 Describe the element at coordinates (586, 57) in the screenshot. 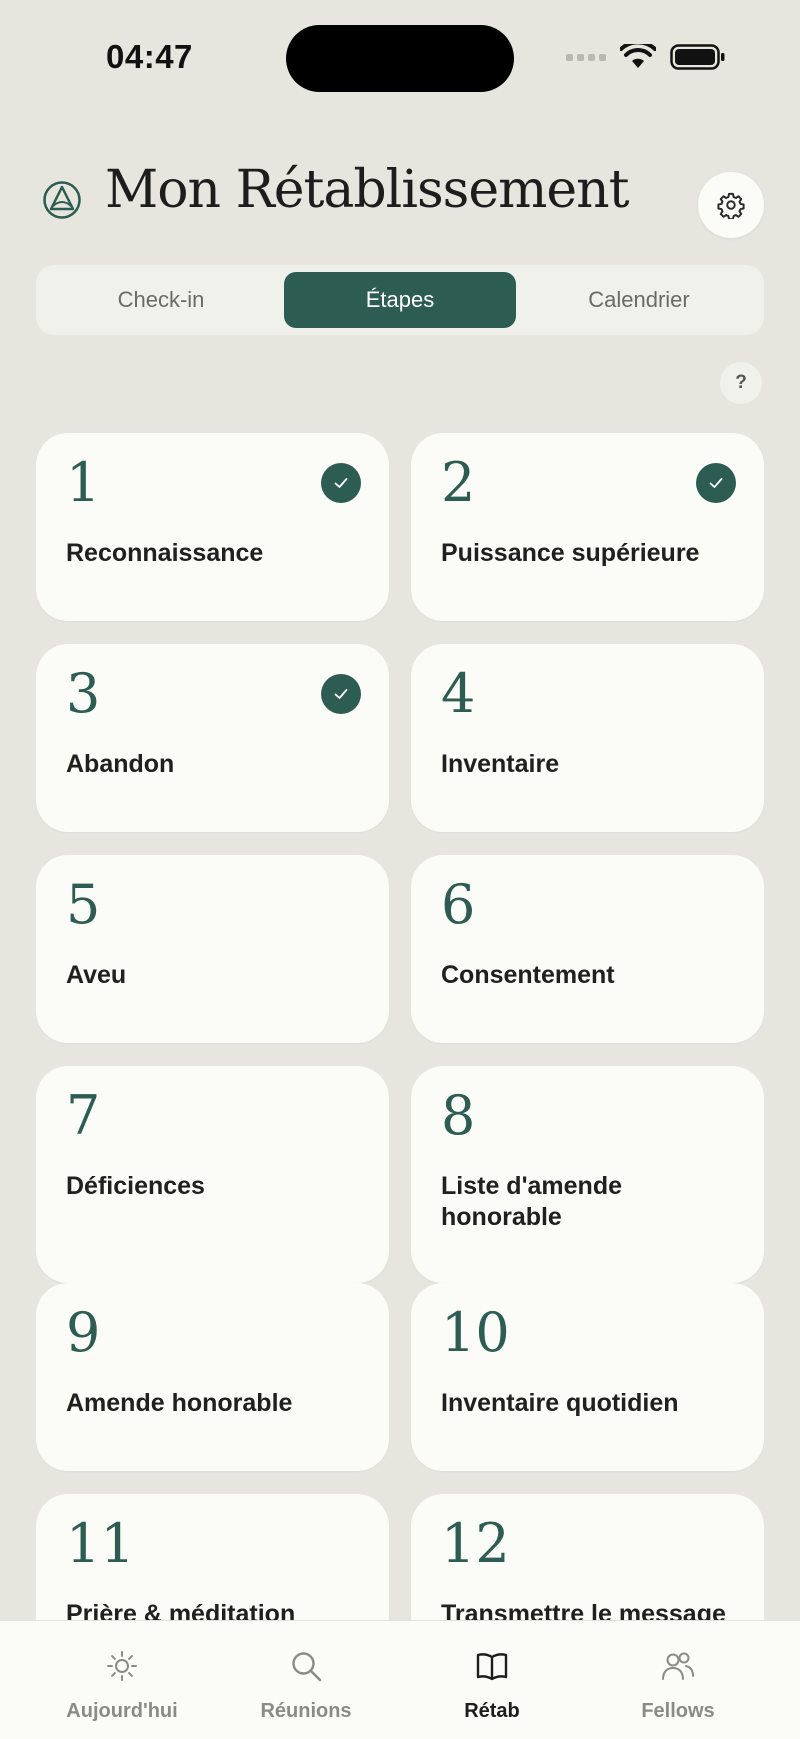

I see `cellular-signal-icon` at that location.